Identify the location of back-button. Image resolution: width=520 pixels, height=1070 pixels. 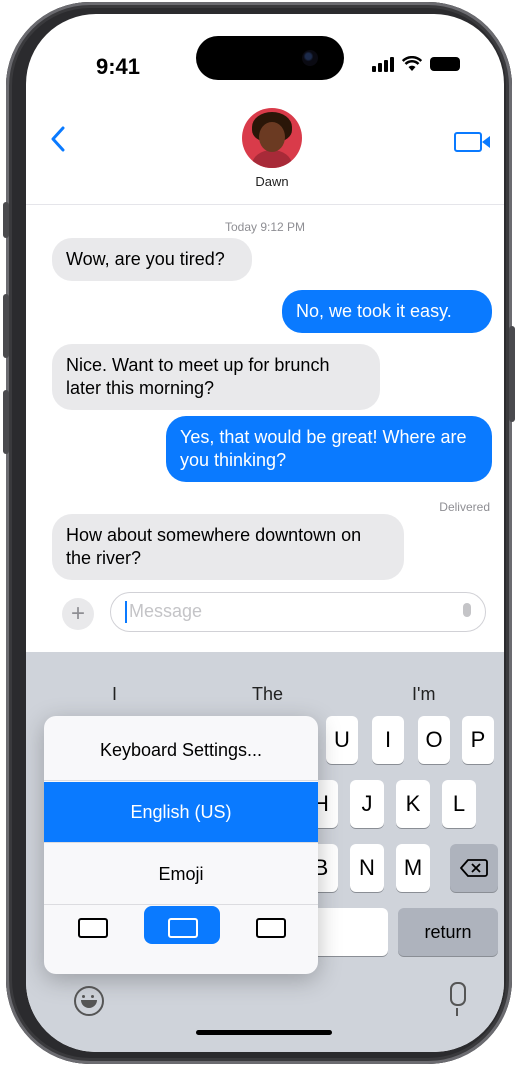
(58, 143).